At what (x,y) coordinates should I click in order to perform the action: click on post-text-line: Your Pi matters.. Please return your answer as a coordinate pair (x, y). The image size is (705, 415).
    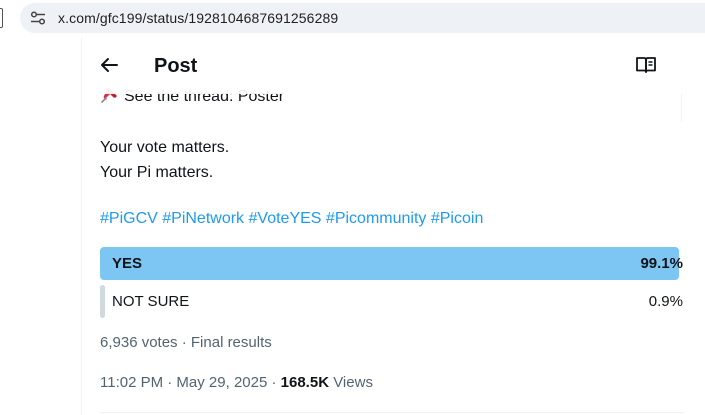
    Looking at the image, I should click on (157, 172).